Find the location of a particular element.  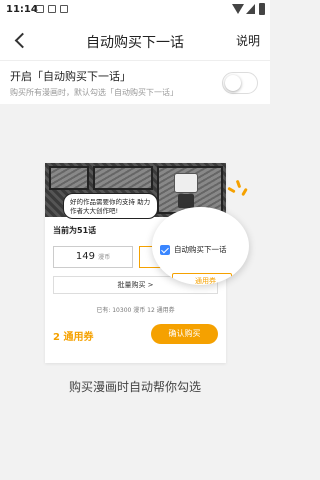

explain-button: 说明 is located at coordinates (248, 40).